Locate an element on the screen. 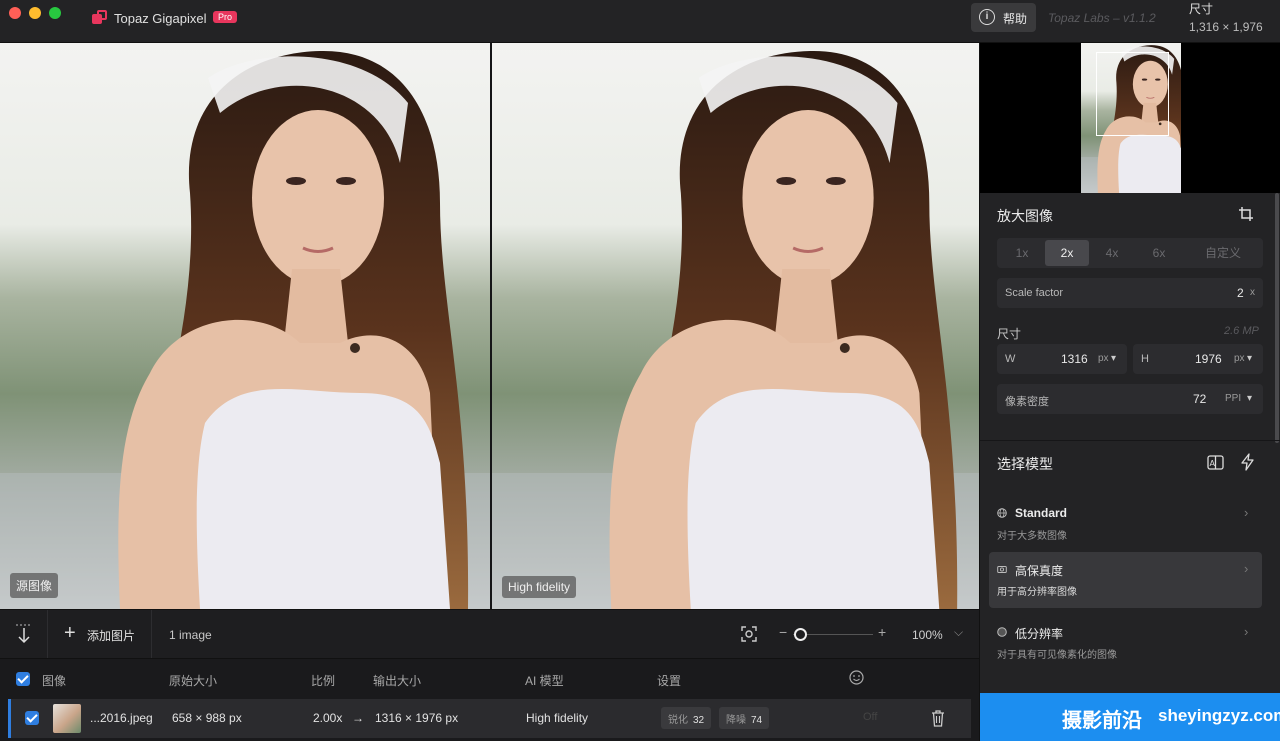 The height and width of the screenshot is (741, 1280). import-button is located at coordinates (24, 634).